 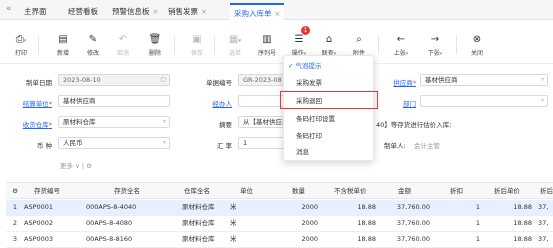 What do you see at coordinates (54, 239) in the screenshot?
I see `cell-code: ASP0003` at bounding box center [54, 239].